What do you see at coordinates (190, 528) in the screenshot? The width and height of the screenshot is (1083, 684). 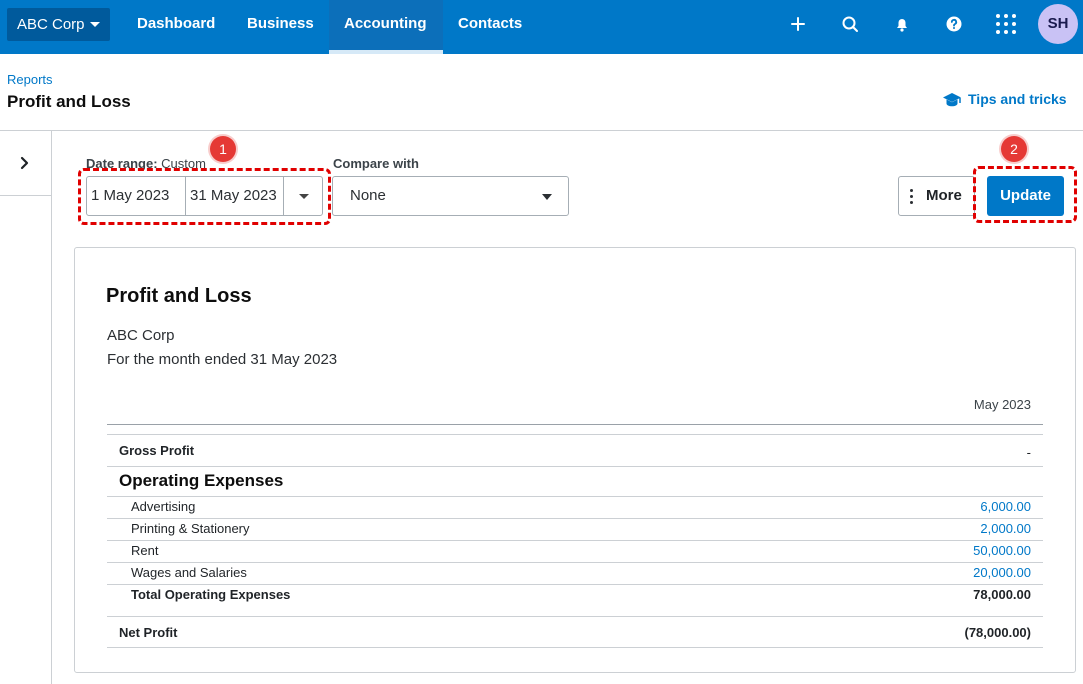 I see `expense-label-printing: Printing & Stationery` at bounding box center [190, 528].